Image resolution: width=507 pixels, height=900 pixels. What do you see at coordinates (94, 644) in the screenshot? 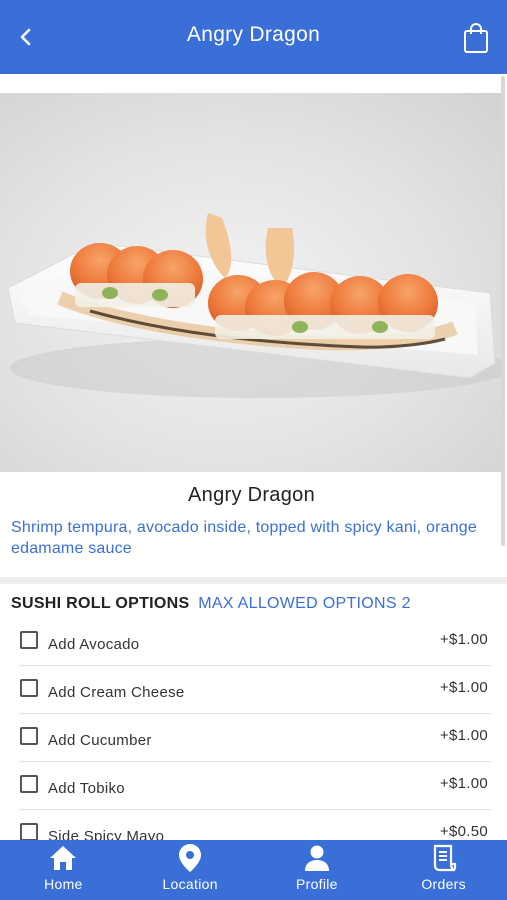
I see `option-label: Add Avocado` at bounding box center [94, 644].